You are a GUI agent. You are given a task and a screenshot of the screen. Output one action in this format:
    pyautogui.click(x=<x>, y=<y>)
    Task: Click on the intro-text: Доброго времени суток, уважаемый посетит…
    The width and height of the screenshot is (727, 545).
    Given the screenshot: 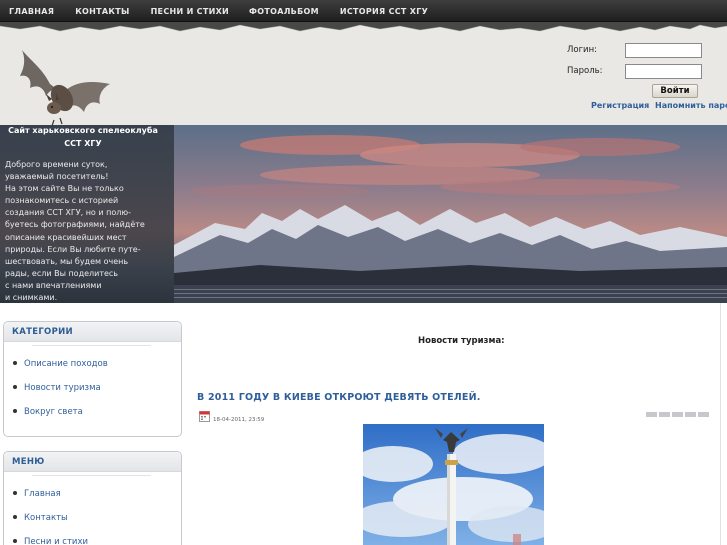 What is the action you would take?
    pyautogui.click(x=86, y=231)
    